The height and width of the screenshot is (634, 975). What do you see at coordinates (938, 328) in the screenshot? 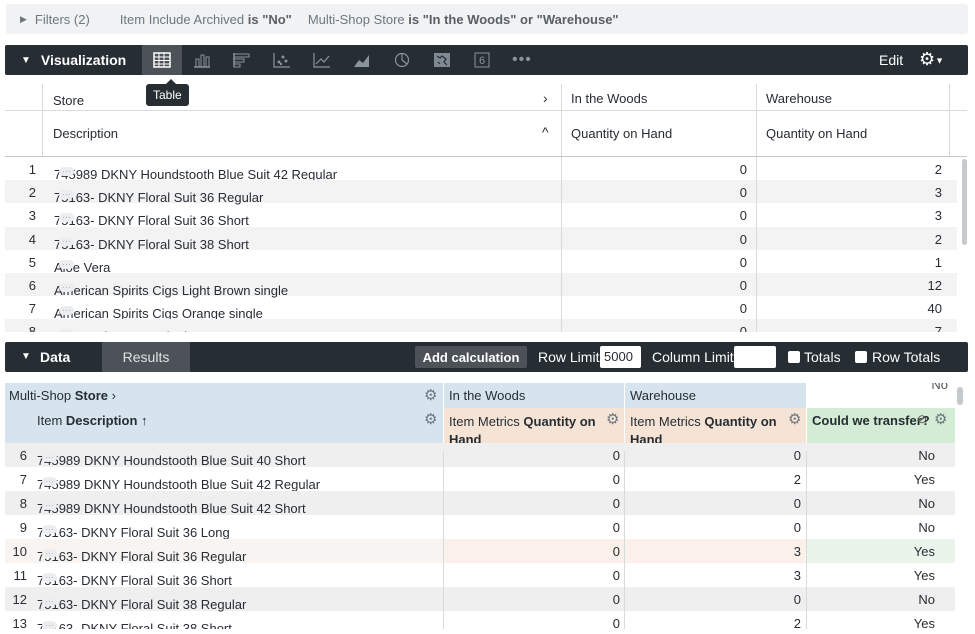
I see `qty-warehouse-cell: 7` at bounding box center [938, 328].